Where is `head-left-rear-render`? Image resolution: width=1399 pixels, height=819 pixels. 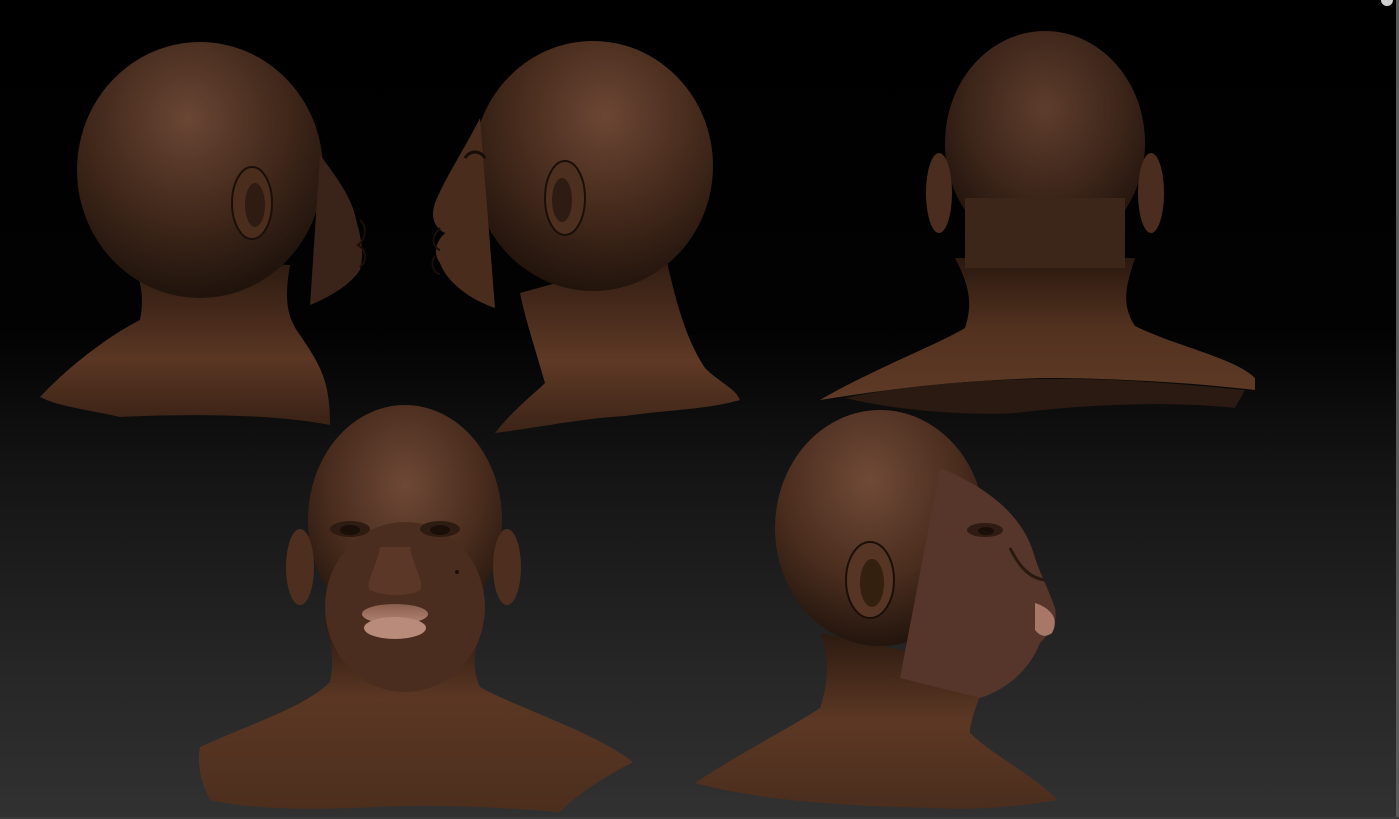 head-left-rear-render is located at coordinates (210, 235).